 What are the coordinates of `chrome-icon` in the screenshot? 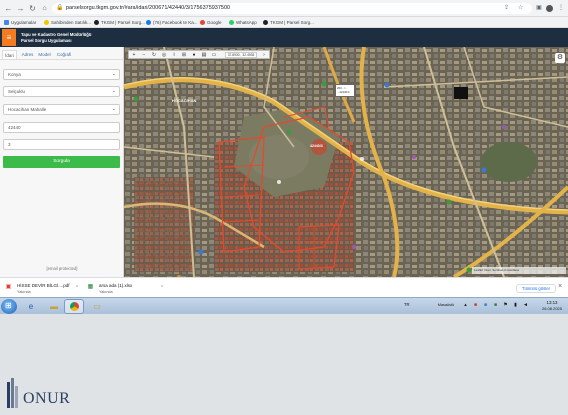 It's located at (74, 306).